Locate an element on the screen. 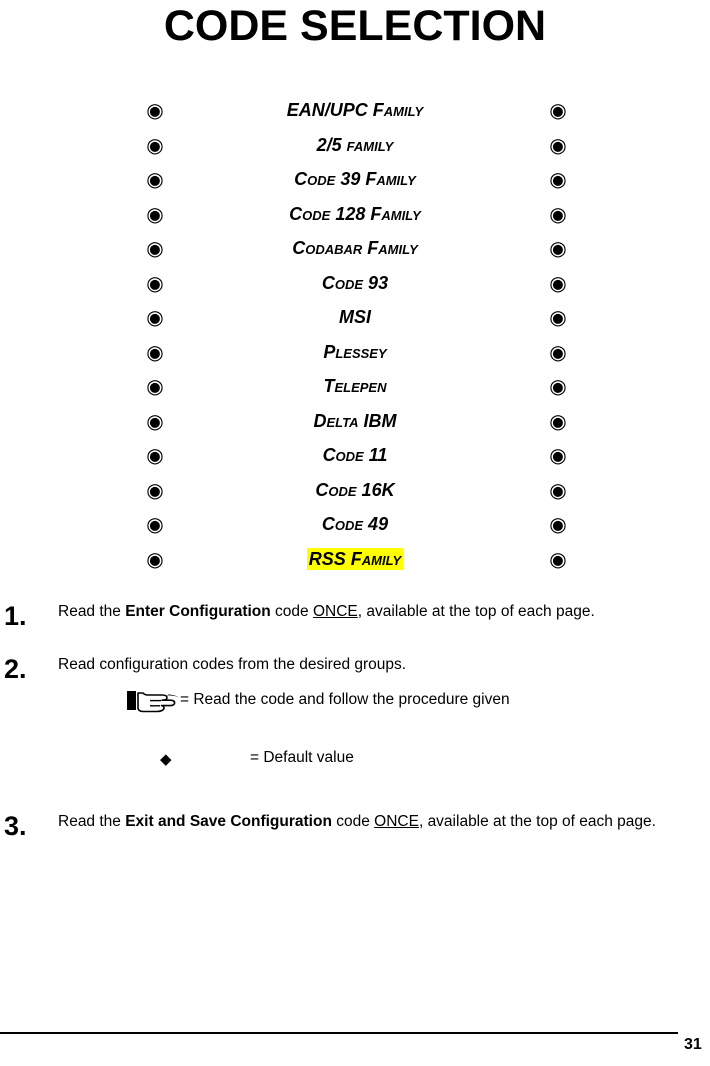  code-list-row: ◉ Telepen ◉ is located at coordinates (355, 386).